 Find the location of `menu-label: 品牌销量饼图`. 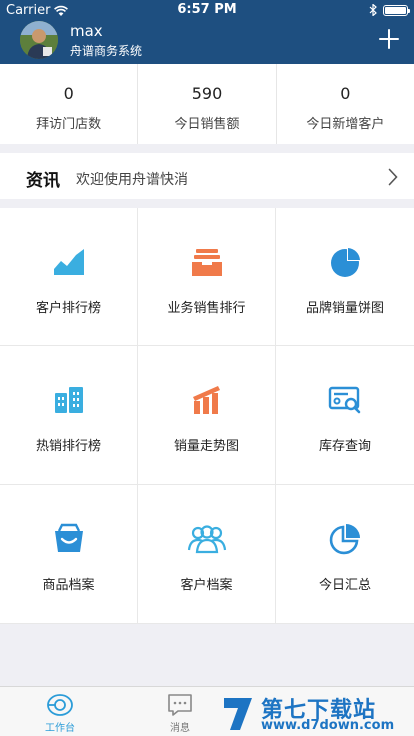

menu-label: 品牌销量饼图 is located at coordinates (344, 308).